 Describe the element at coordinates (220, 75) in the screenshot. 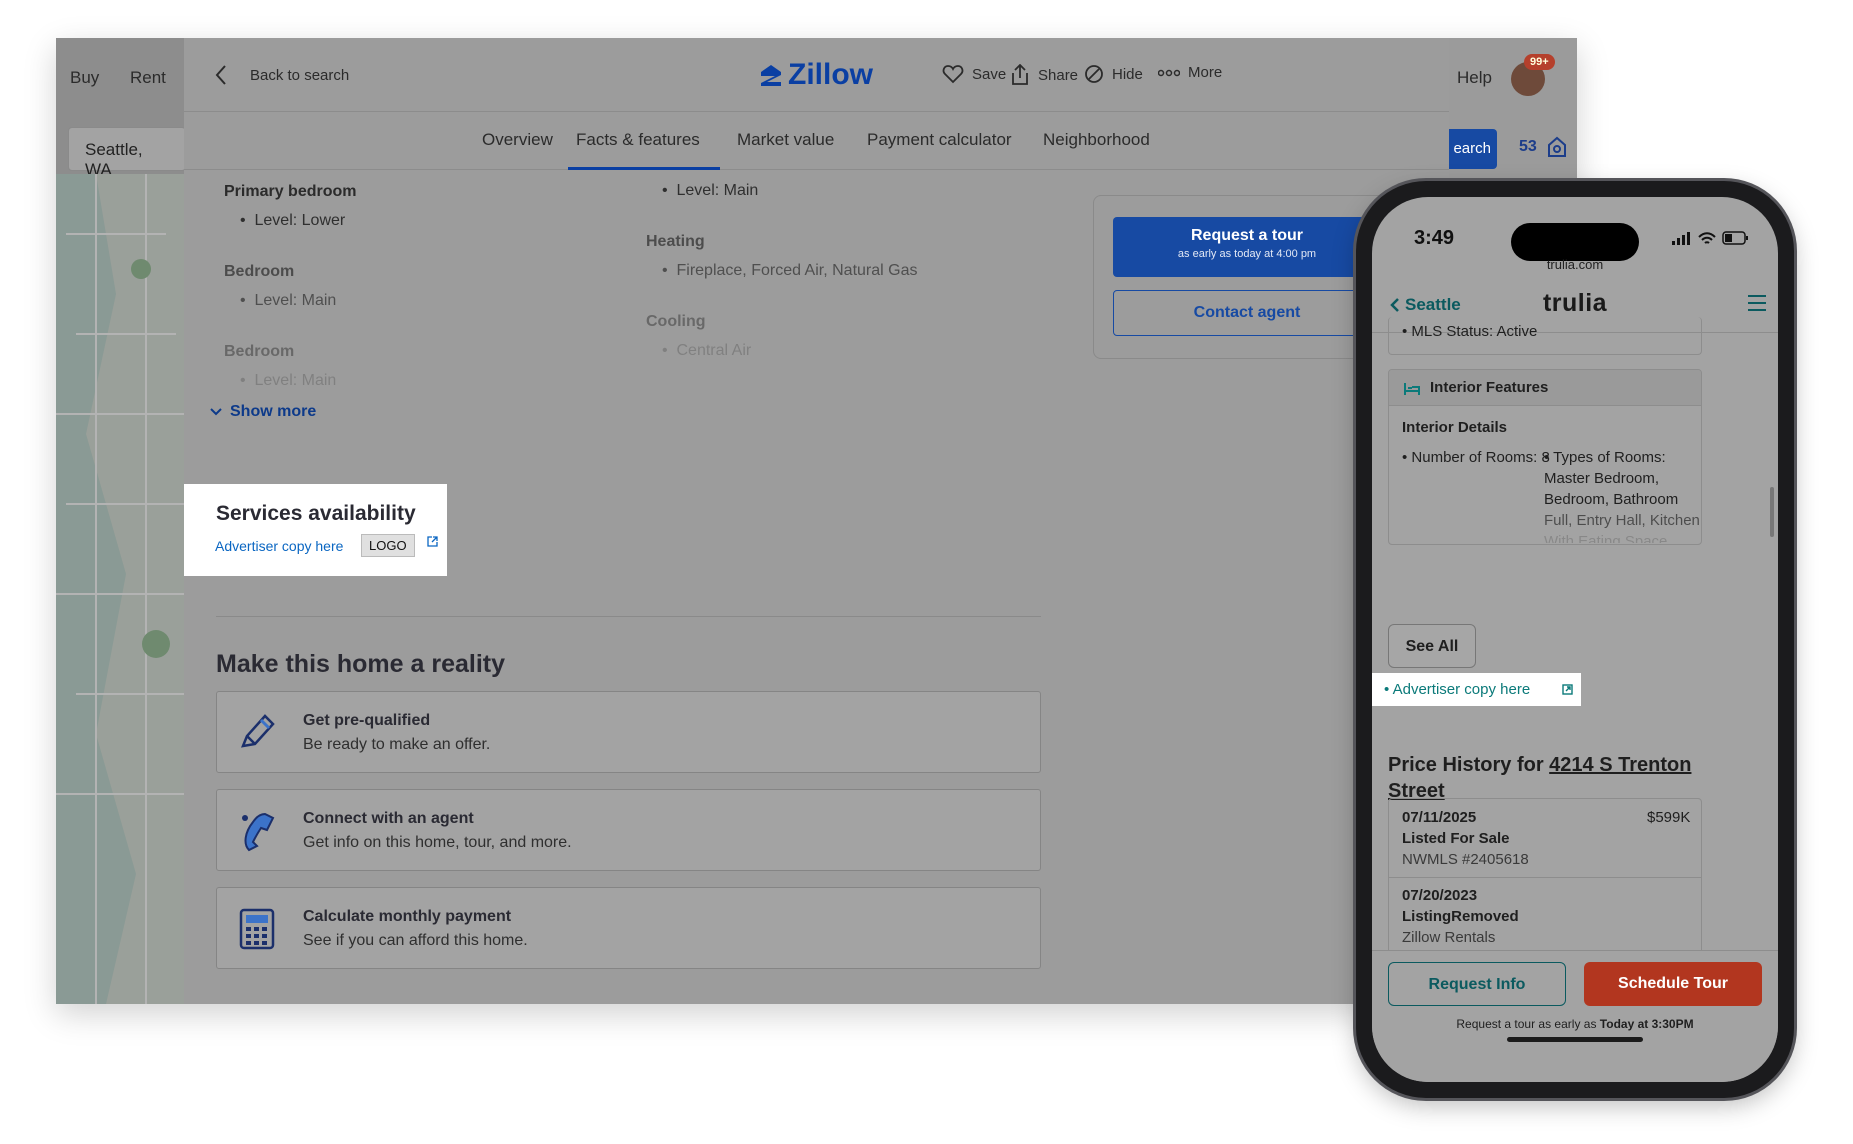

I see `chevron-left-icon` at that location.